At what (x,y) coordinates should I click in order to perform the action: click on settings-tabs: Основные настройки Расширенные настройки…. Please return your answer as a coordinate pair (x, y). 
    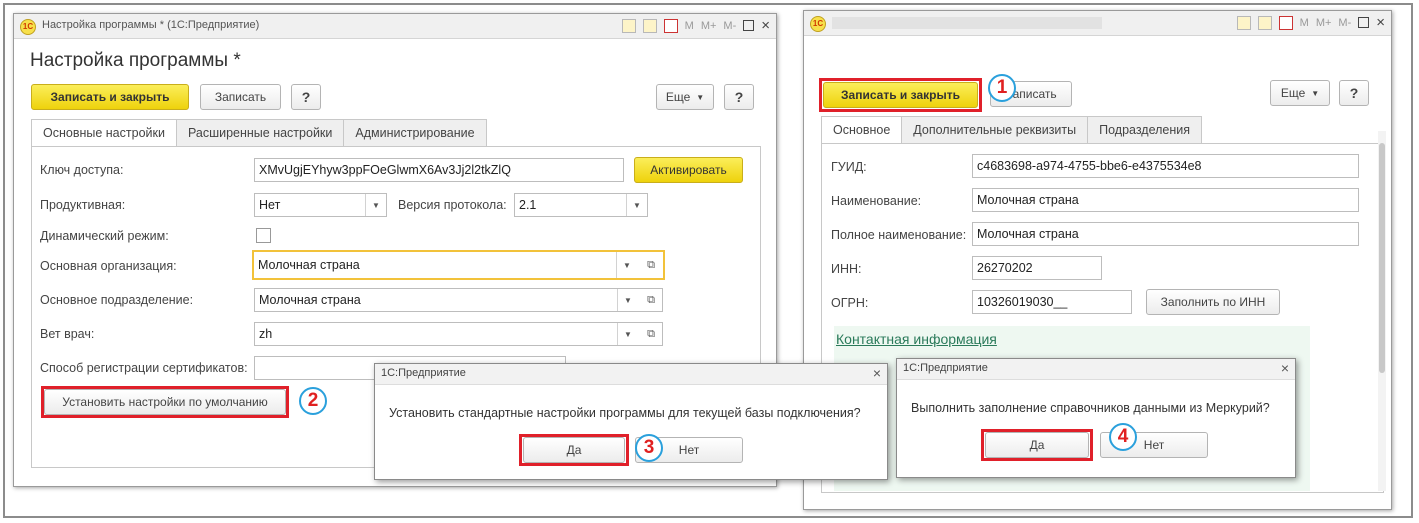
    Looking at the image, I should click on (259, 133).